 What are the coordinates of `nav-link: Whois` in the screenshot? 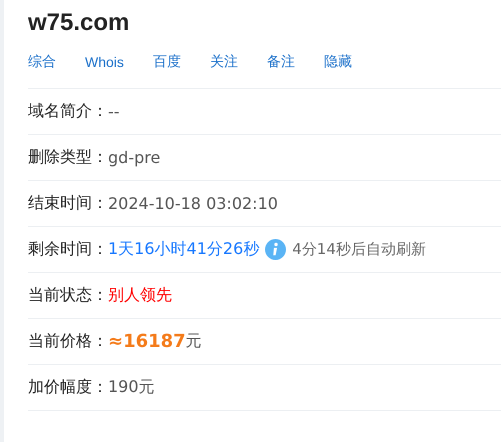 It's located at (104, 62).